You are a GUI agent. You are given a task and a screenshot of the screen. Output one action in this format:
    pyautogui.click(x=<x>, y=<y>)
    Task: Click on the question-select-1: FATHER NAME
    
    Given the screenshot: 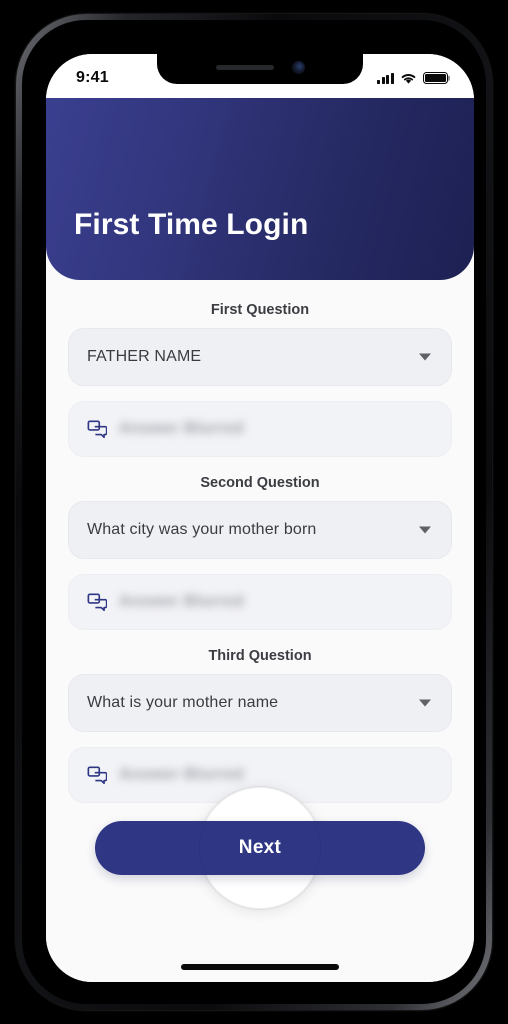 What is the action you would take?
    pyautogui.click(x=260, y=357)
    